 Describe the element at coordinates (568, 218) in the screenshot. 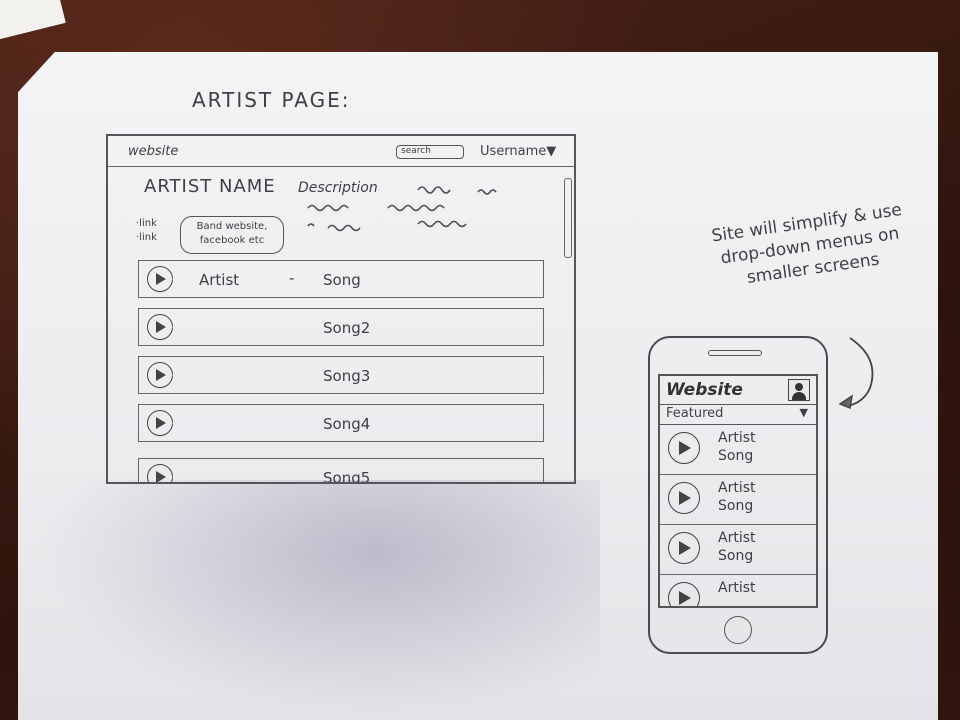

I see `scrollbar` at that location.